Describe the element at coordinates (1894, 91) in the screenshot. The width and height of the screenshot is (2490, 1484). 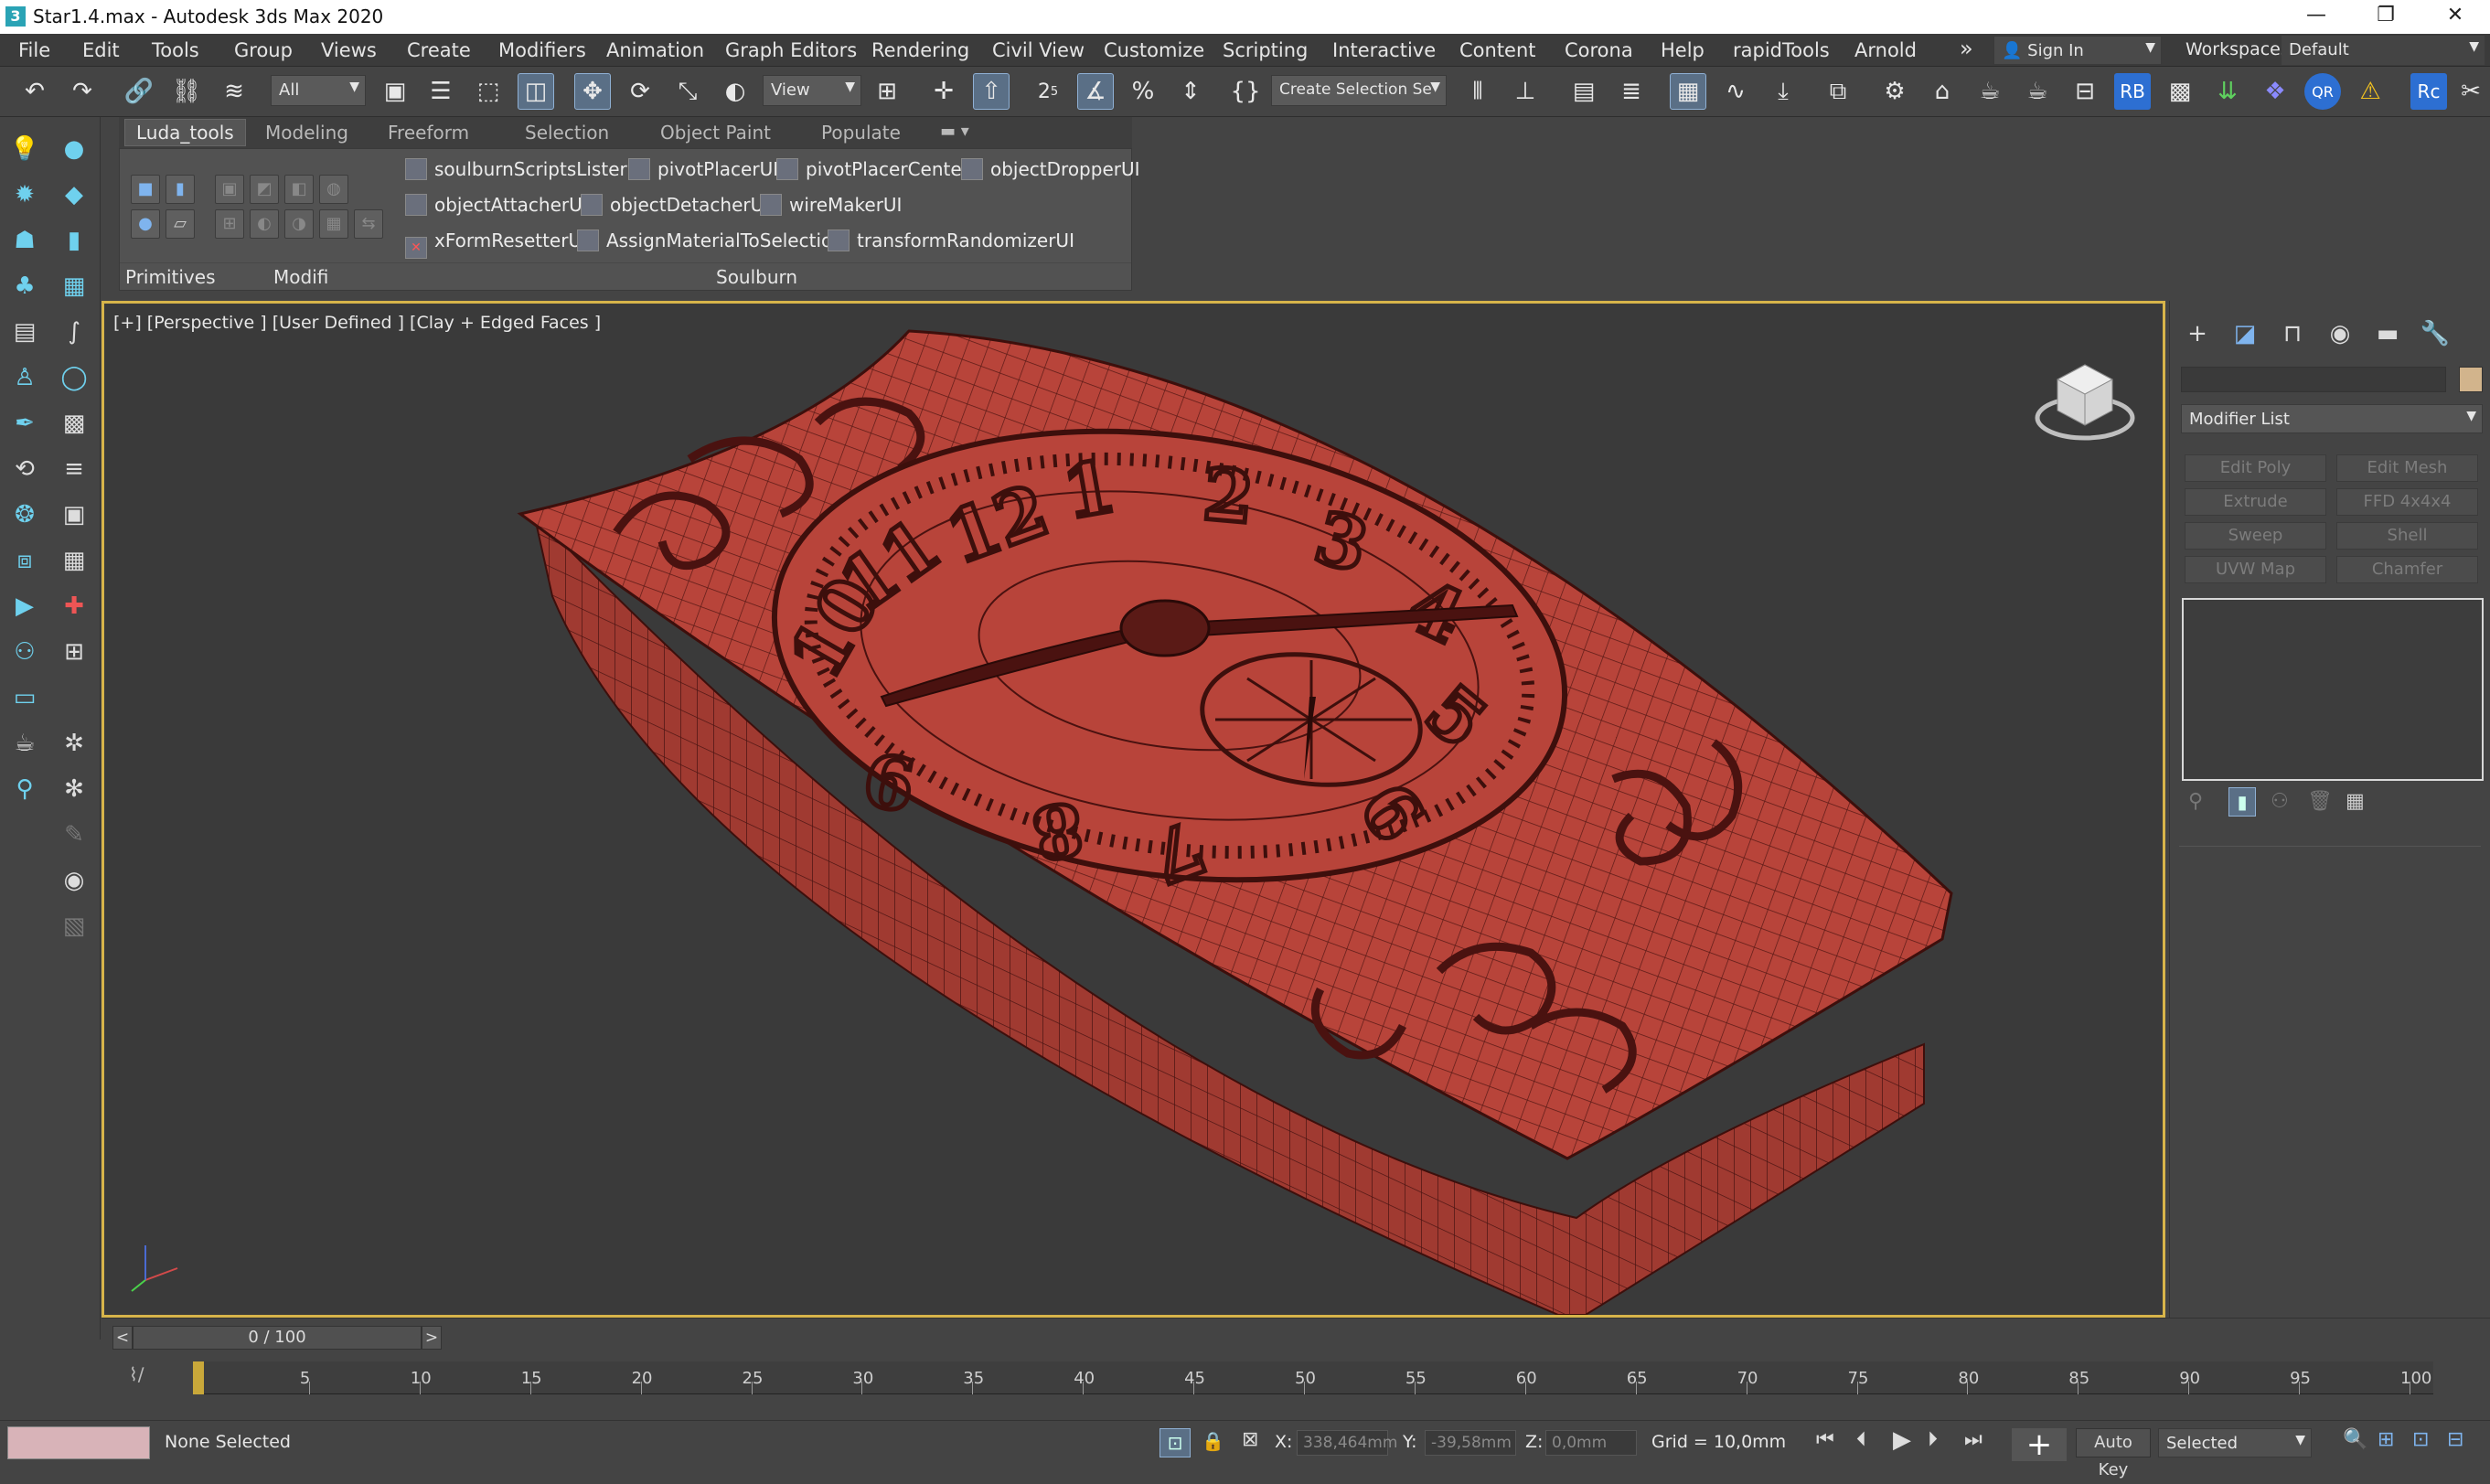
I see `render-setup-icon: ⚙` at that location.